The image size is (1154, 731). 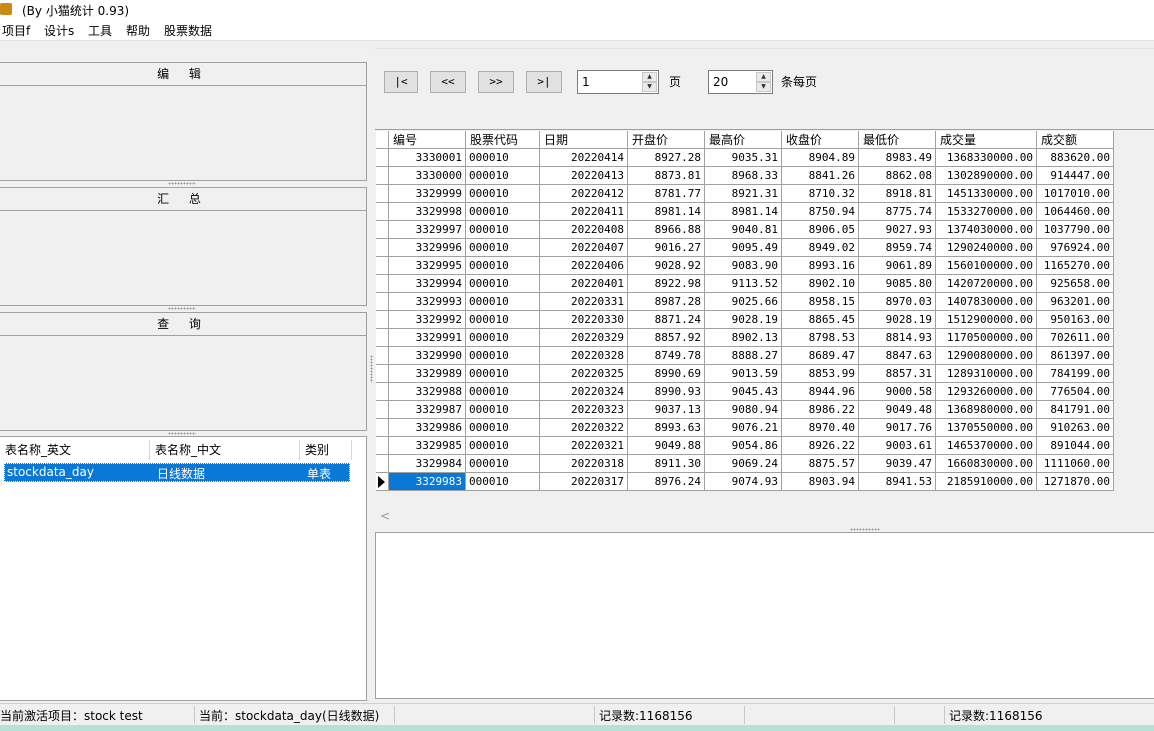 I want to click on query-panel-header: 查 询, so click(x=183, y=324).